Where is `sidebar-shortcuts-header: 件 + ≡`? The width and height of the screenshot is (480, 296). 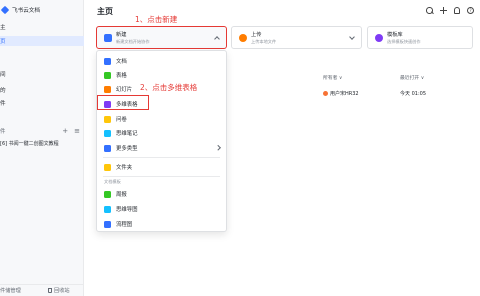
sidebar-shortcuts-header: 件 + ≡ is located at coordinates (42, 131).